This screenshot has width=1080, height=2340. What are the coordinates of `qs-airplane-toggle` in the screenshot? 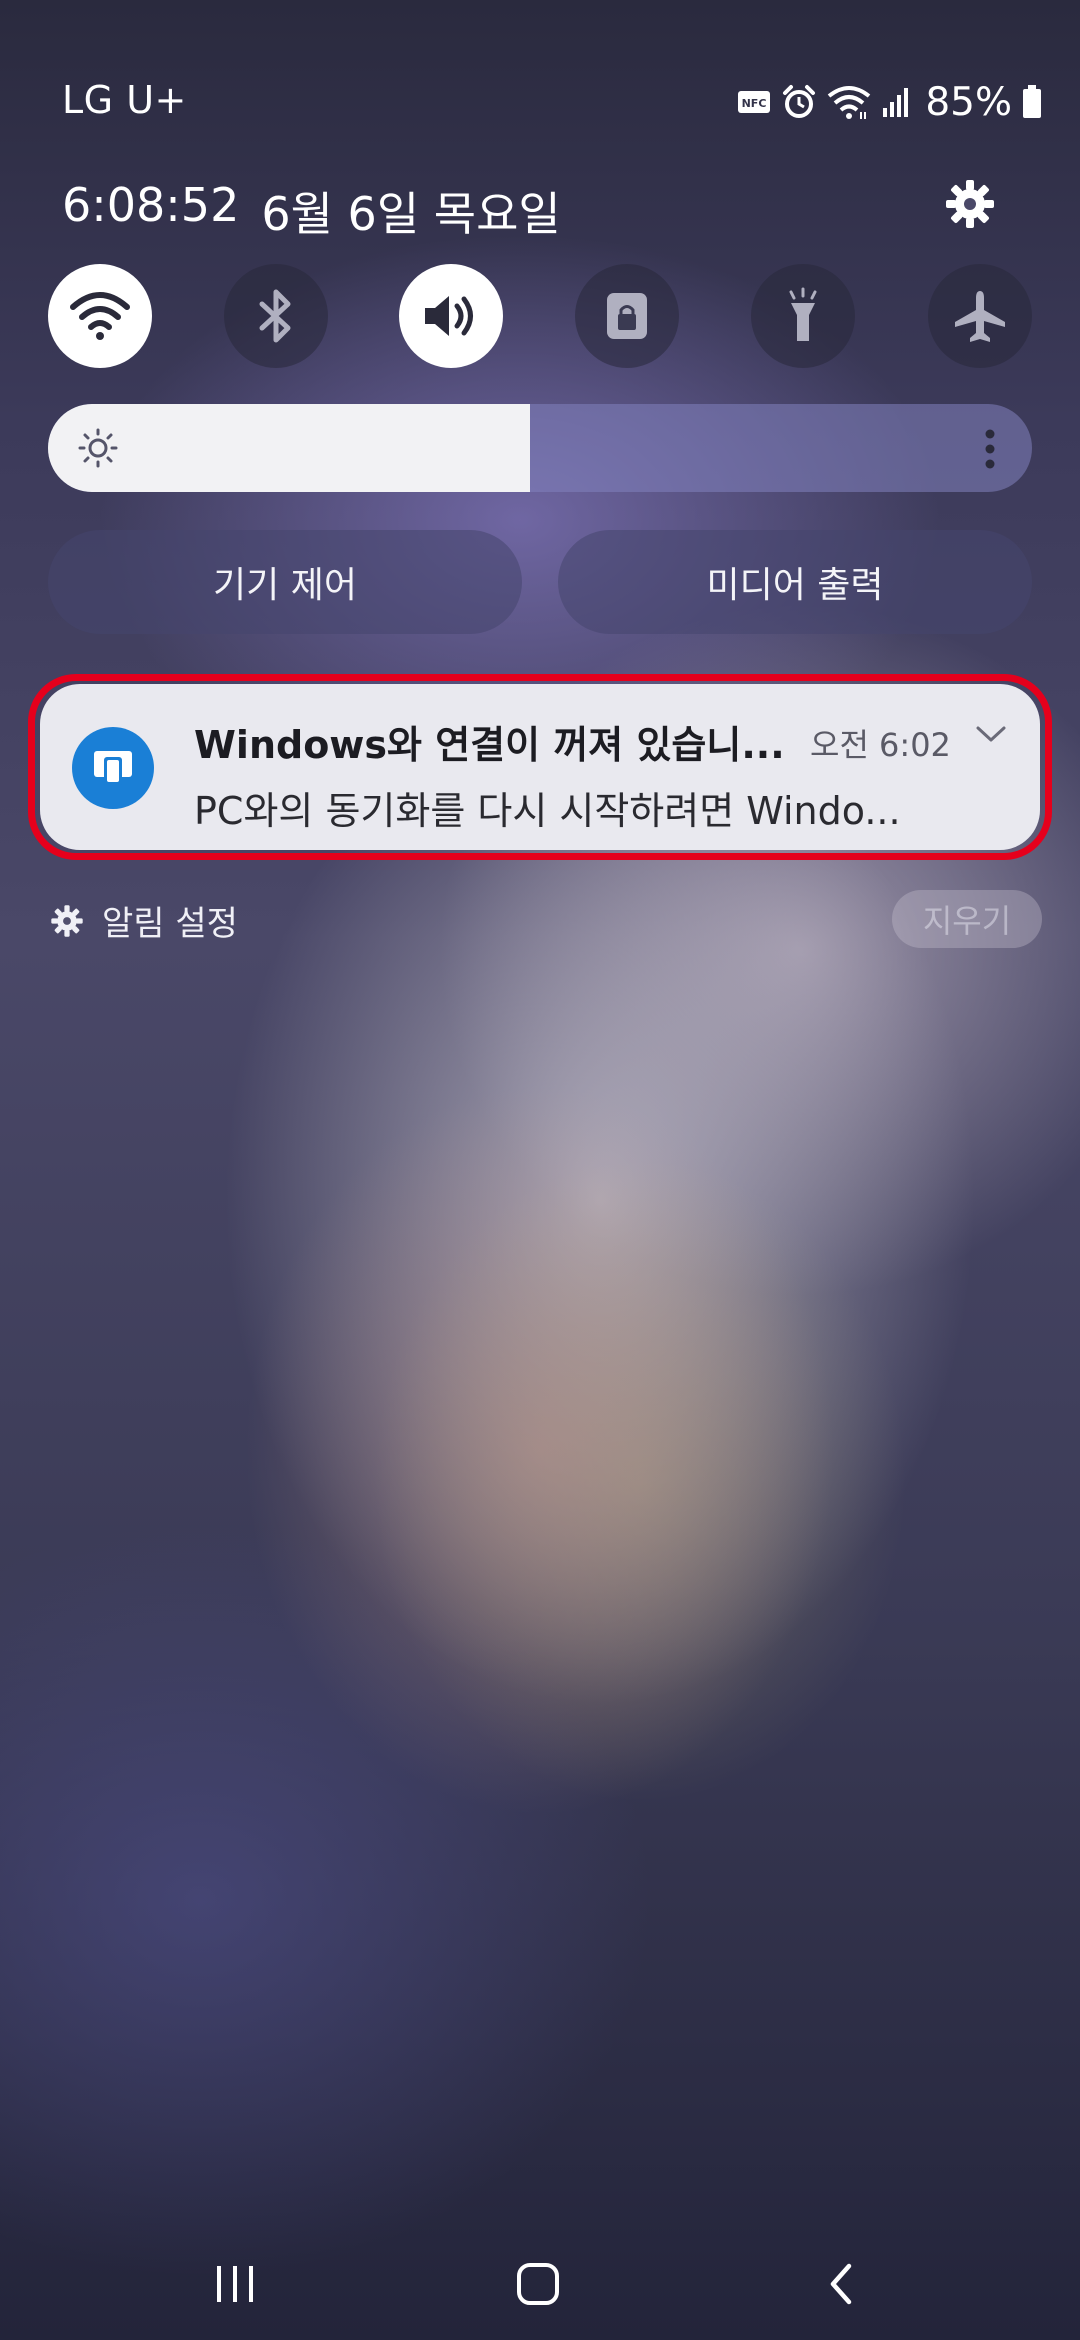 It's located at (980, 316).